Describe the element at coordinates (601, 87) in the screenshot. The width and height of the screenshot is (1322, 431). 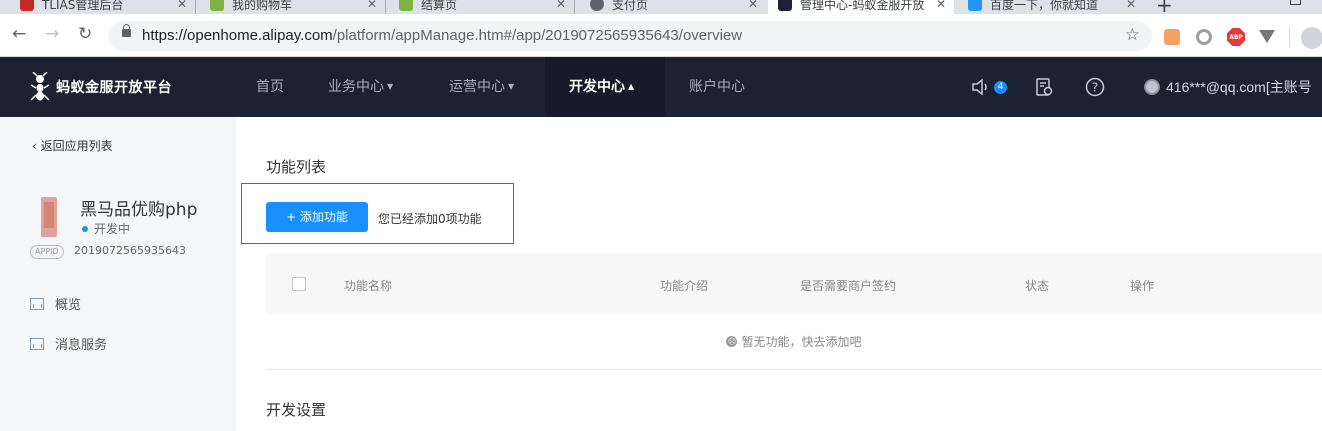
I see `nav-dev-center: 开发中心 ▲` at that location.